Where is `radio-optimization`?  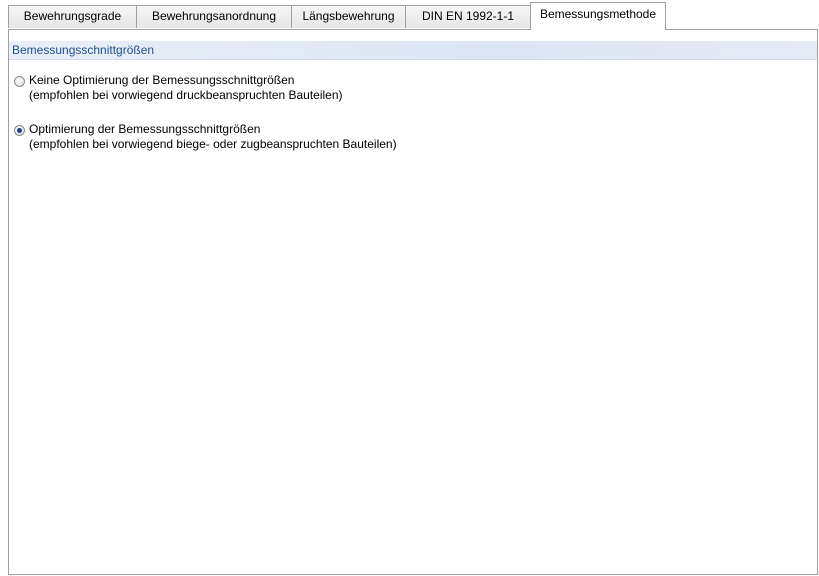
radio-optimization is located at coordinates (19, 130).